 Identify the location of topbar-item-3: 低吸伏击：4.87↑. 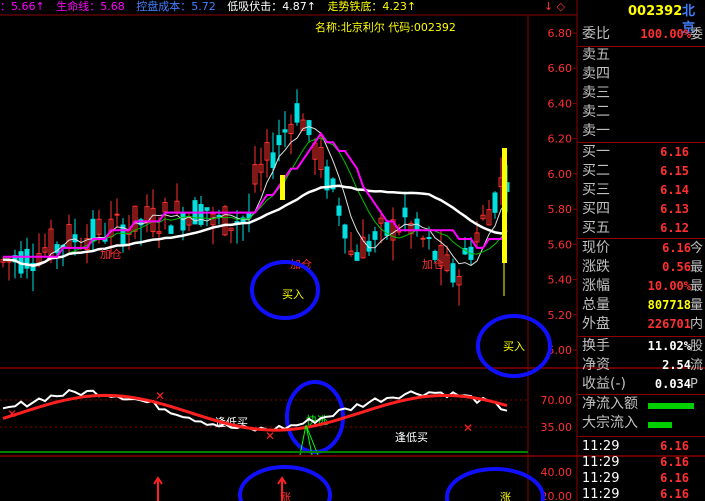
(271, 6).